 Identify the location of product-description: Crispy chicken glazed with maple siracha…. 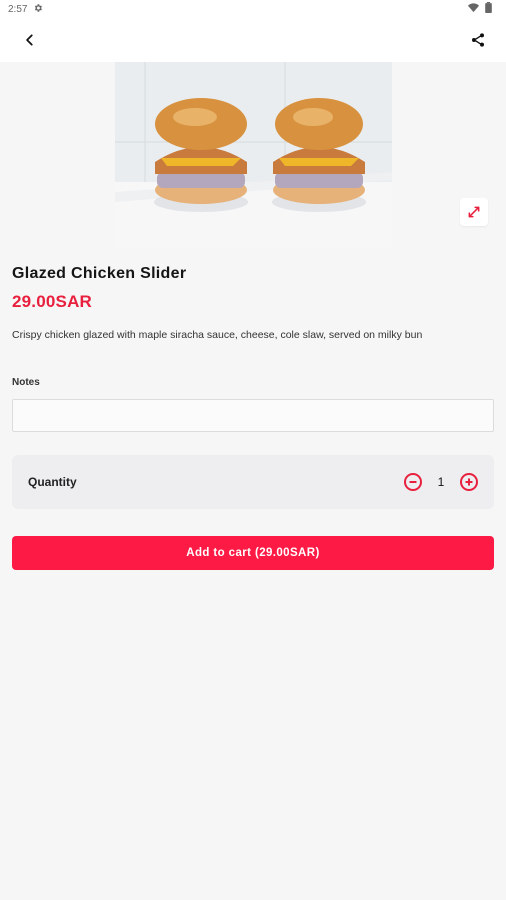
(217, 335).